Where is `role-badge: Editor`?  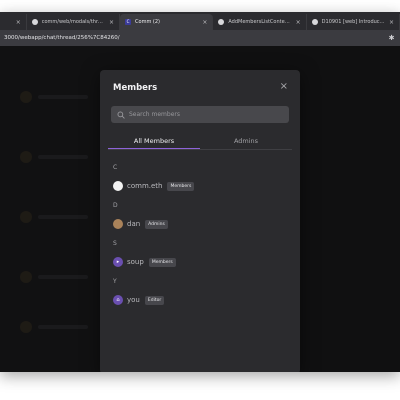 role-badge: Editor is located at coordinates (154, 300).